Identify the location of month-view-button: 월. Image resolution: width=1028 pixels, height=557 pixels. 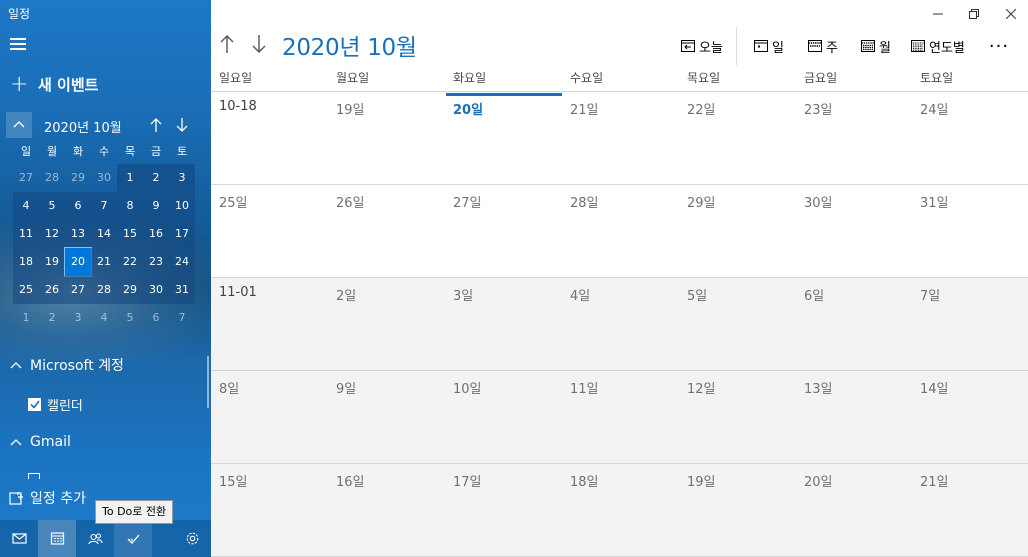
(876, 46).